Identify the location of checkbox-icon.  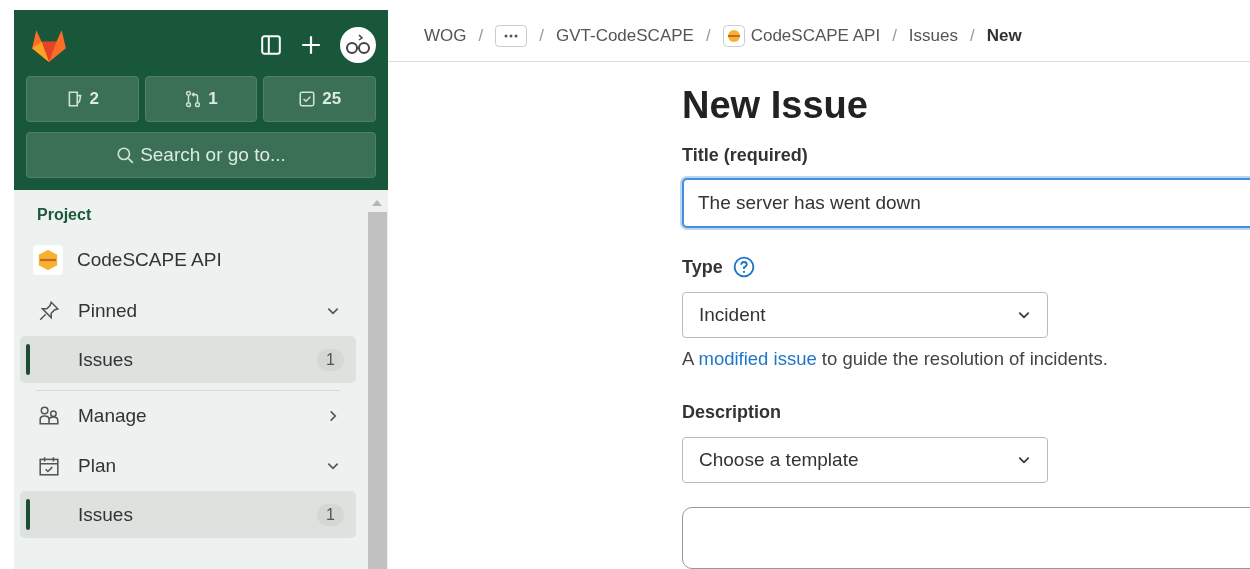
(307, 99).